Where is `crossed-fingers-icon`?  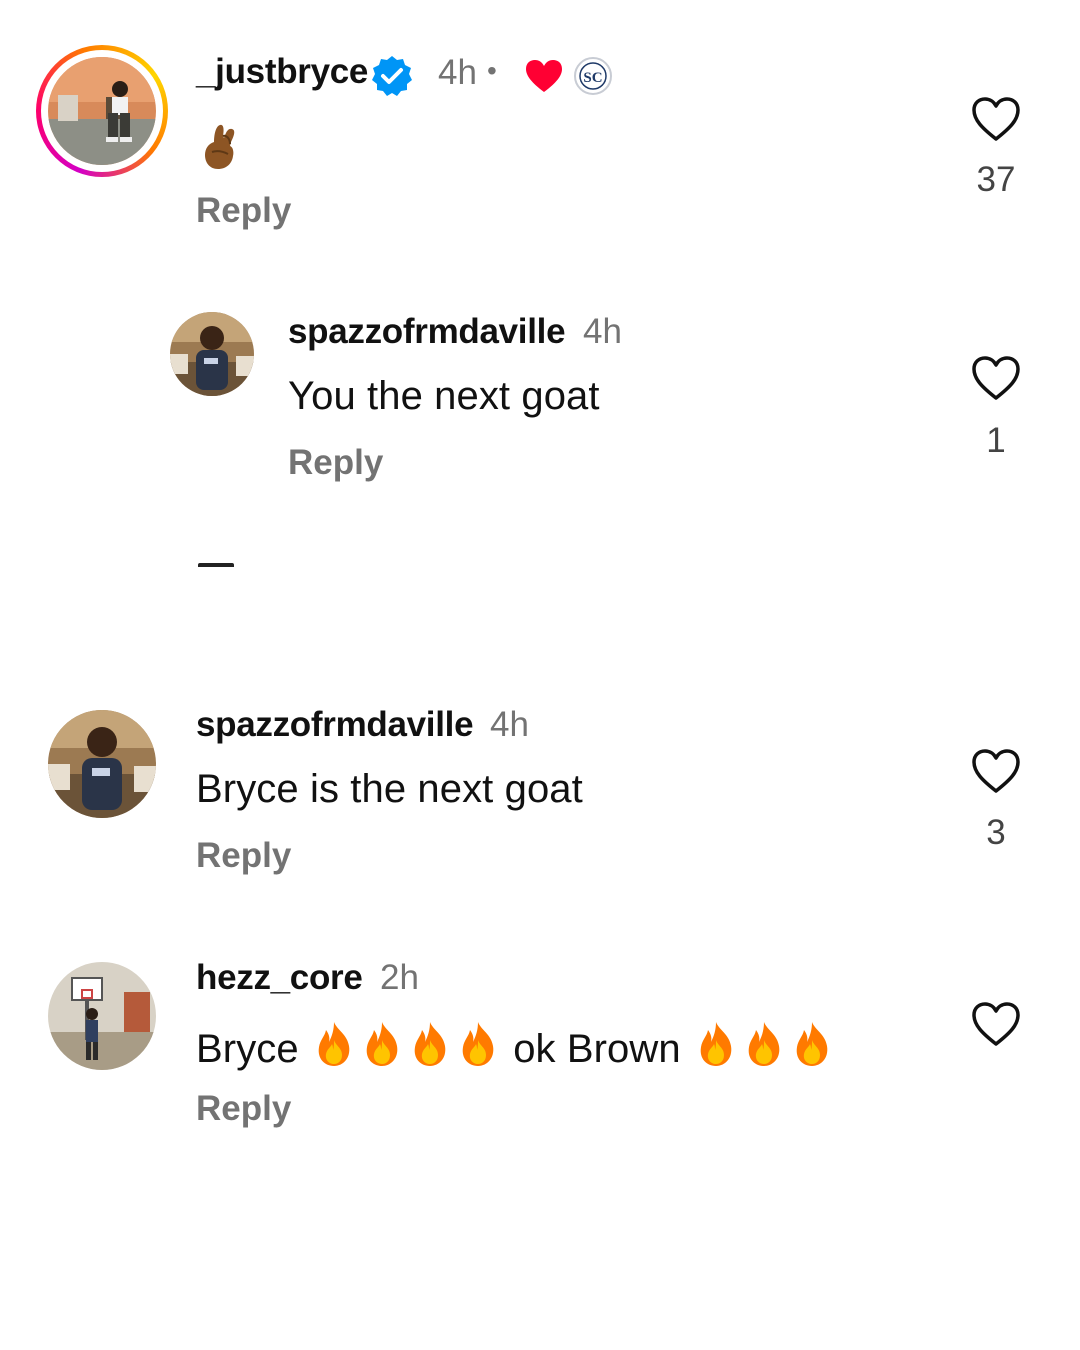 crossed-fingers-icon is located at coordinates (221, 148).